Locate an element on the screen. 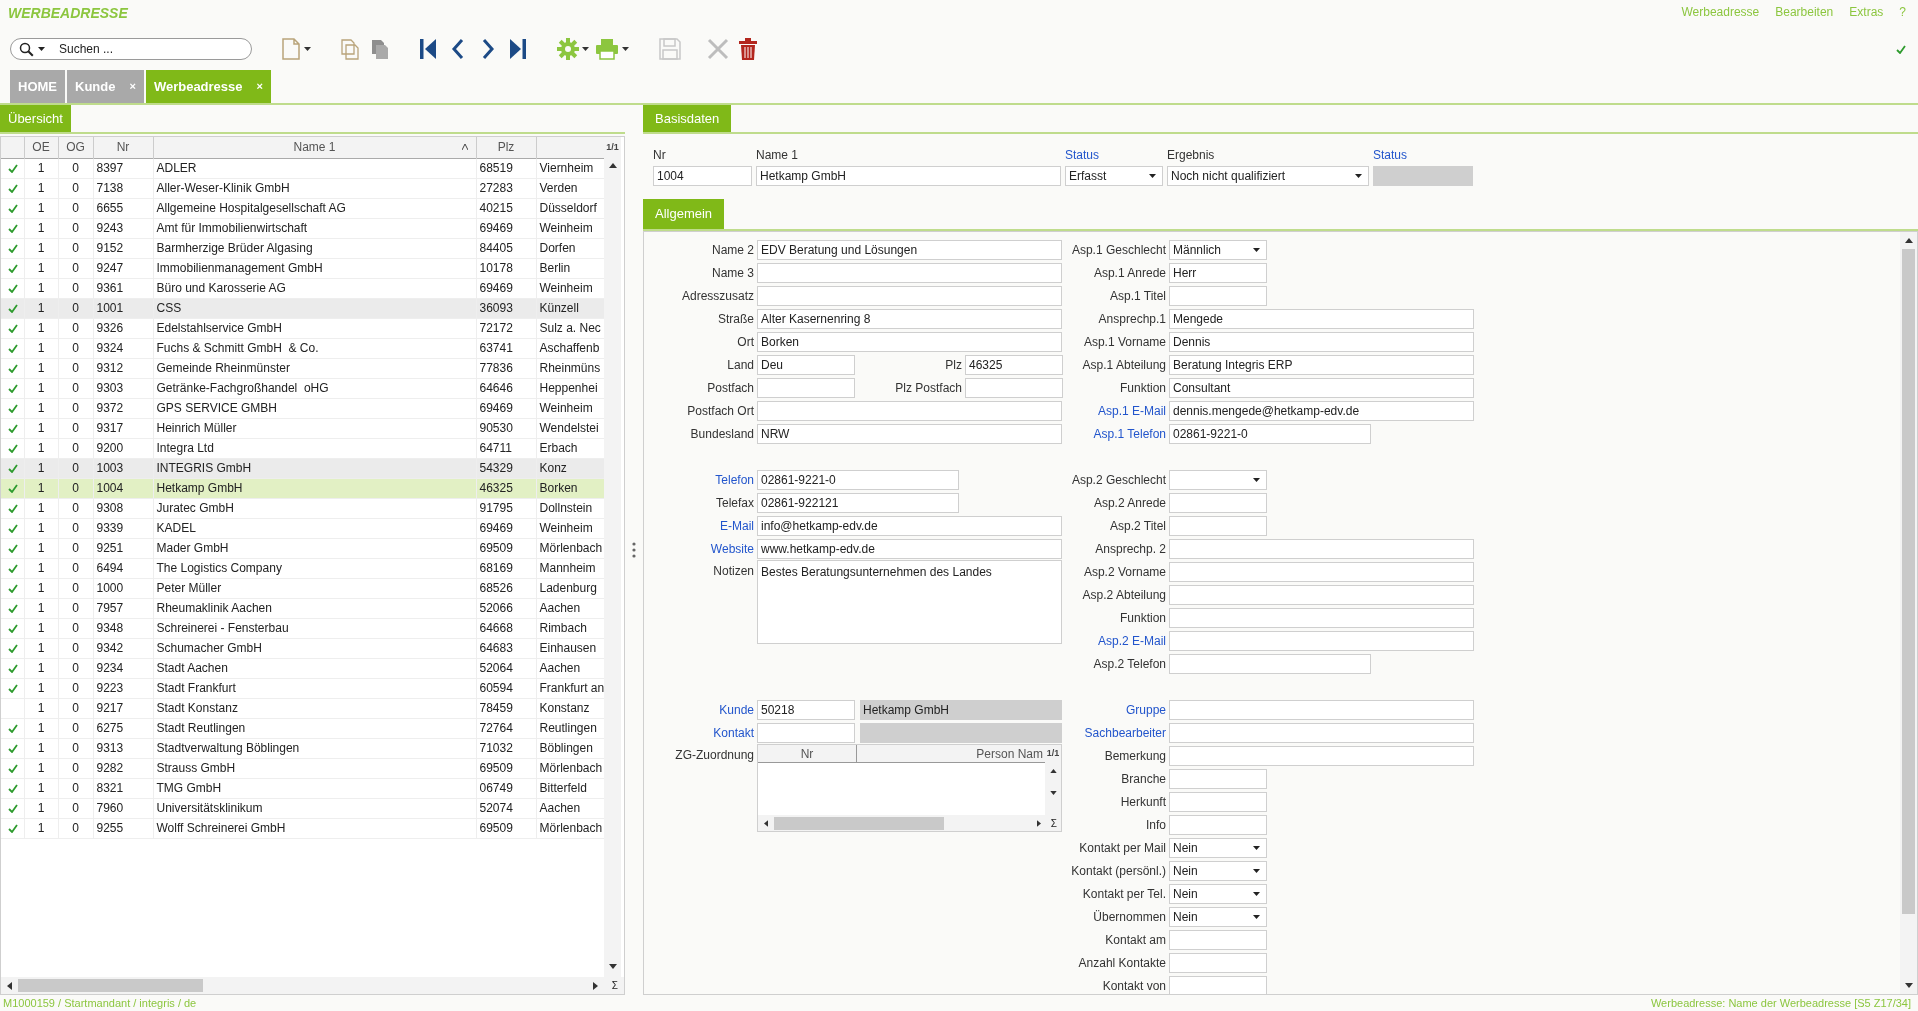 This screenshot has height=1011, width=1918. column-header: OE is located at coordinates (41, 147).